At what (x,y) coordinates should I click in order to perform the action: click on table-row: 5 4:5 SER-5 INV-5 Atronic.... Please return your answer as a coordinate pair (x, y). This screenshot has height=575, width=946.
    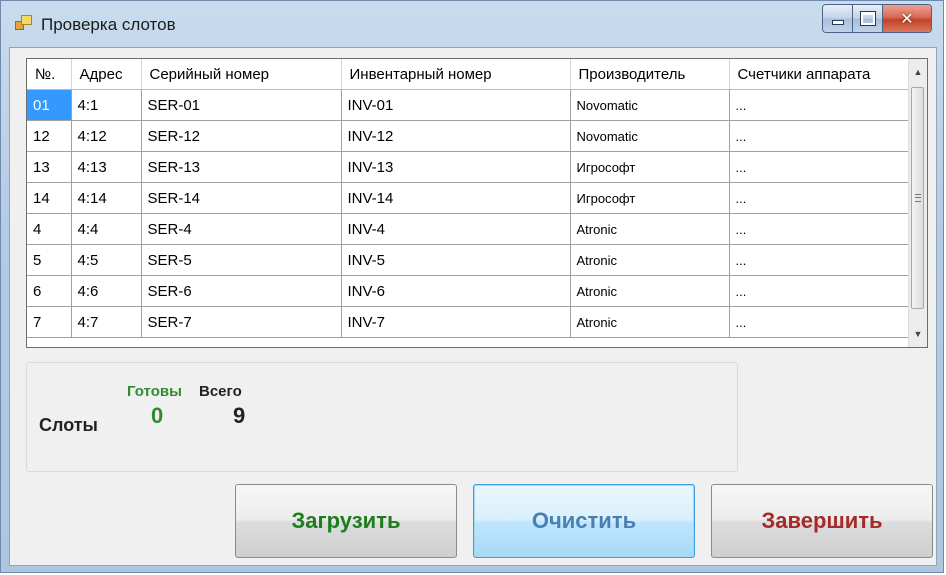
    Looking at the image, I should click on (468, 260).